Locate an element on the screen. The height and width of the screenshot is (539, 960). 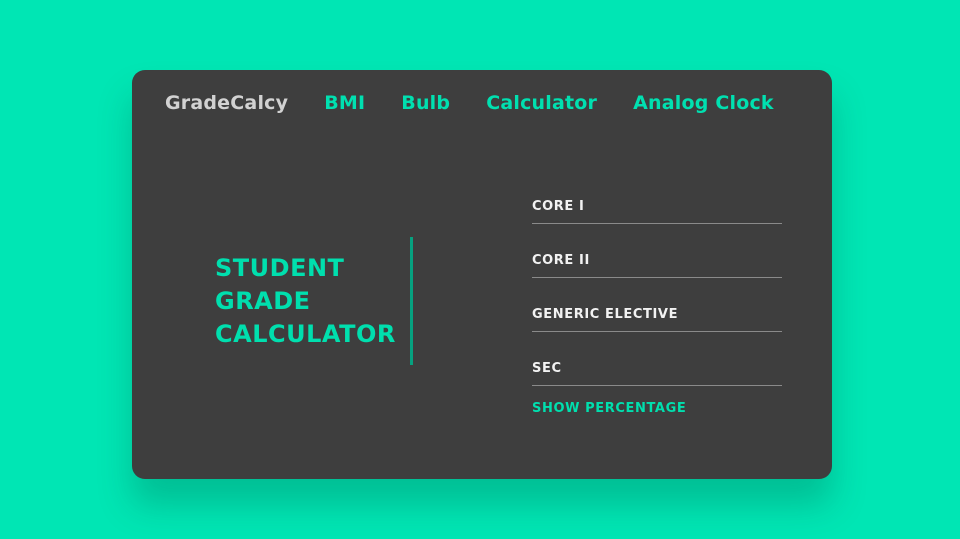
sec-input is located at coordinates (657, 369).